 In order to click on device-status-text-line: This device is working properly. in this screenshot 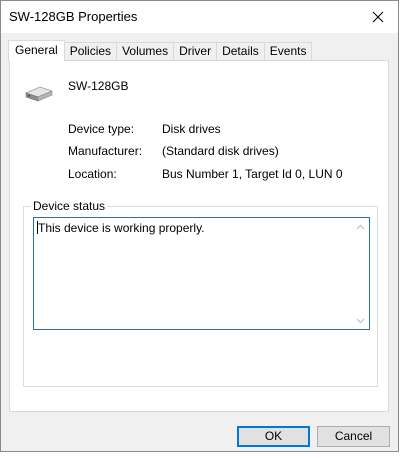, I will do `click(121, 228)`.